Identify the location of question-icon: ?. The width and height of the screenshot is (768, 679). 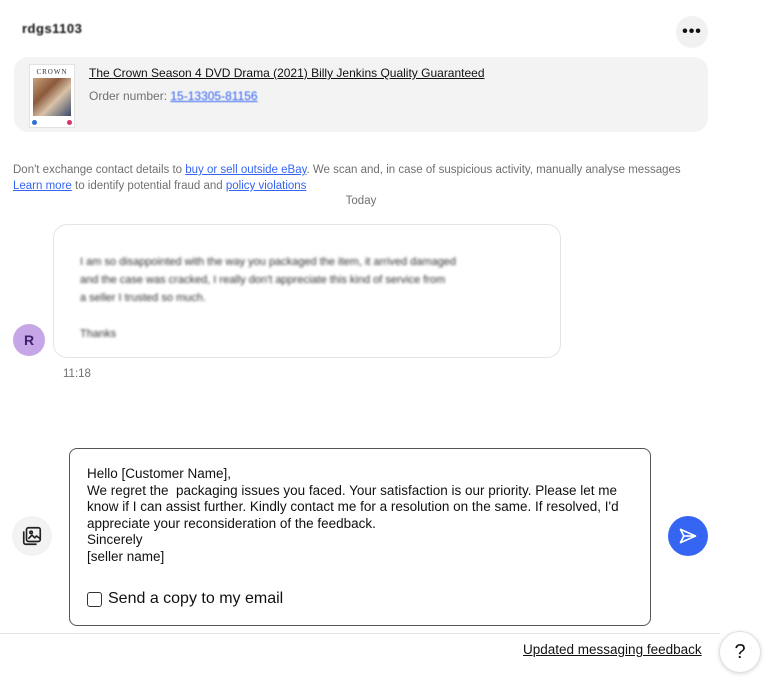
(740, 651).